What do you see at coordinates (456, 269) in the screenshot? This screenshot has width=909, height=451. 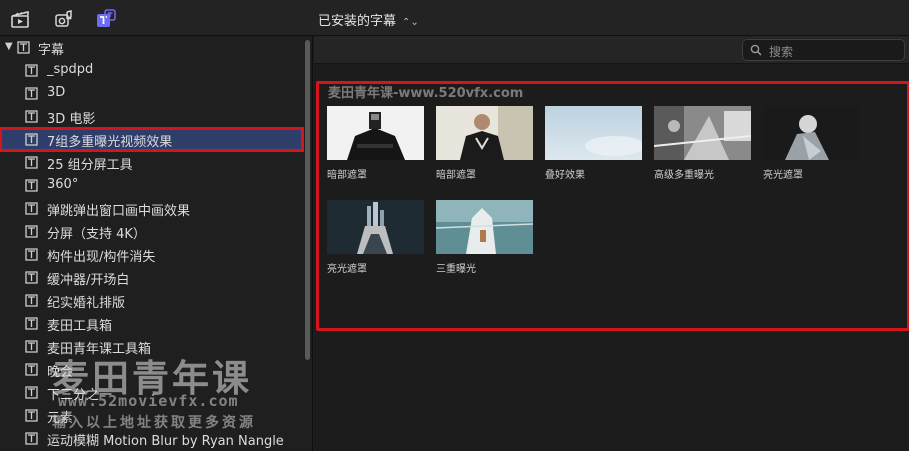 I see `tile-label: 三重曝光` at bounding box center [456, 269].